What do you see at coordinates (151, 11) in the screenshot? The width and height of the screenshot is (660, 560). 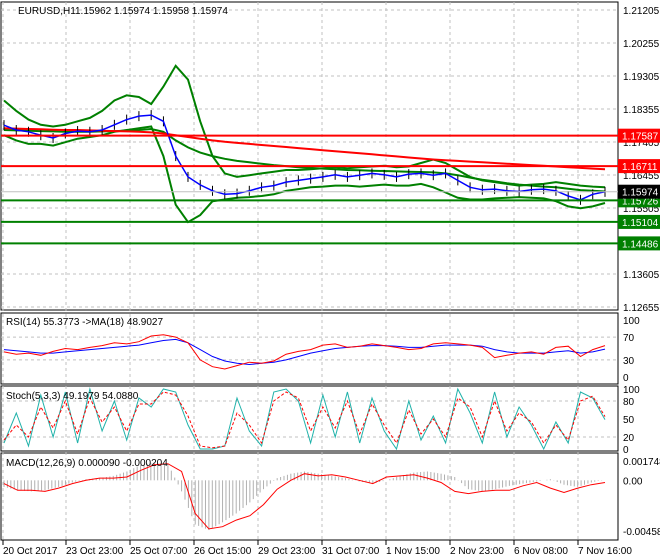 I see `ohlc-readout: 1.15962 1.15974 1.15958 1.15974` at bounding box center [151, 11].